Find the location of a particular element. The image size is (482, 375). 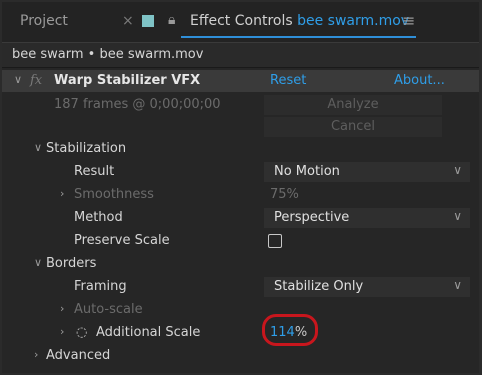

cancel-button: Cancel is located at coordinates (353, 127).